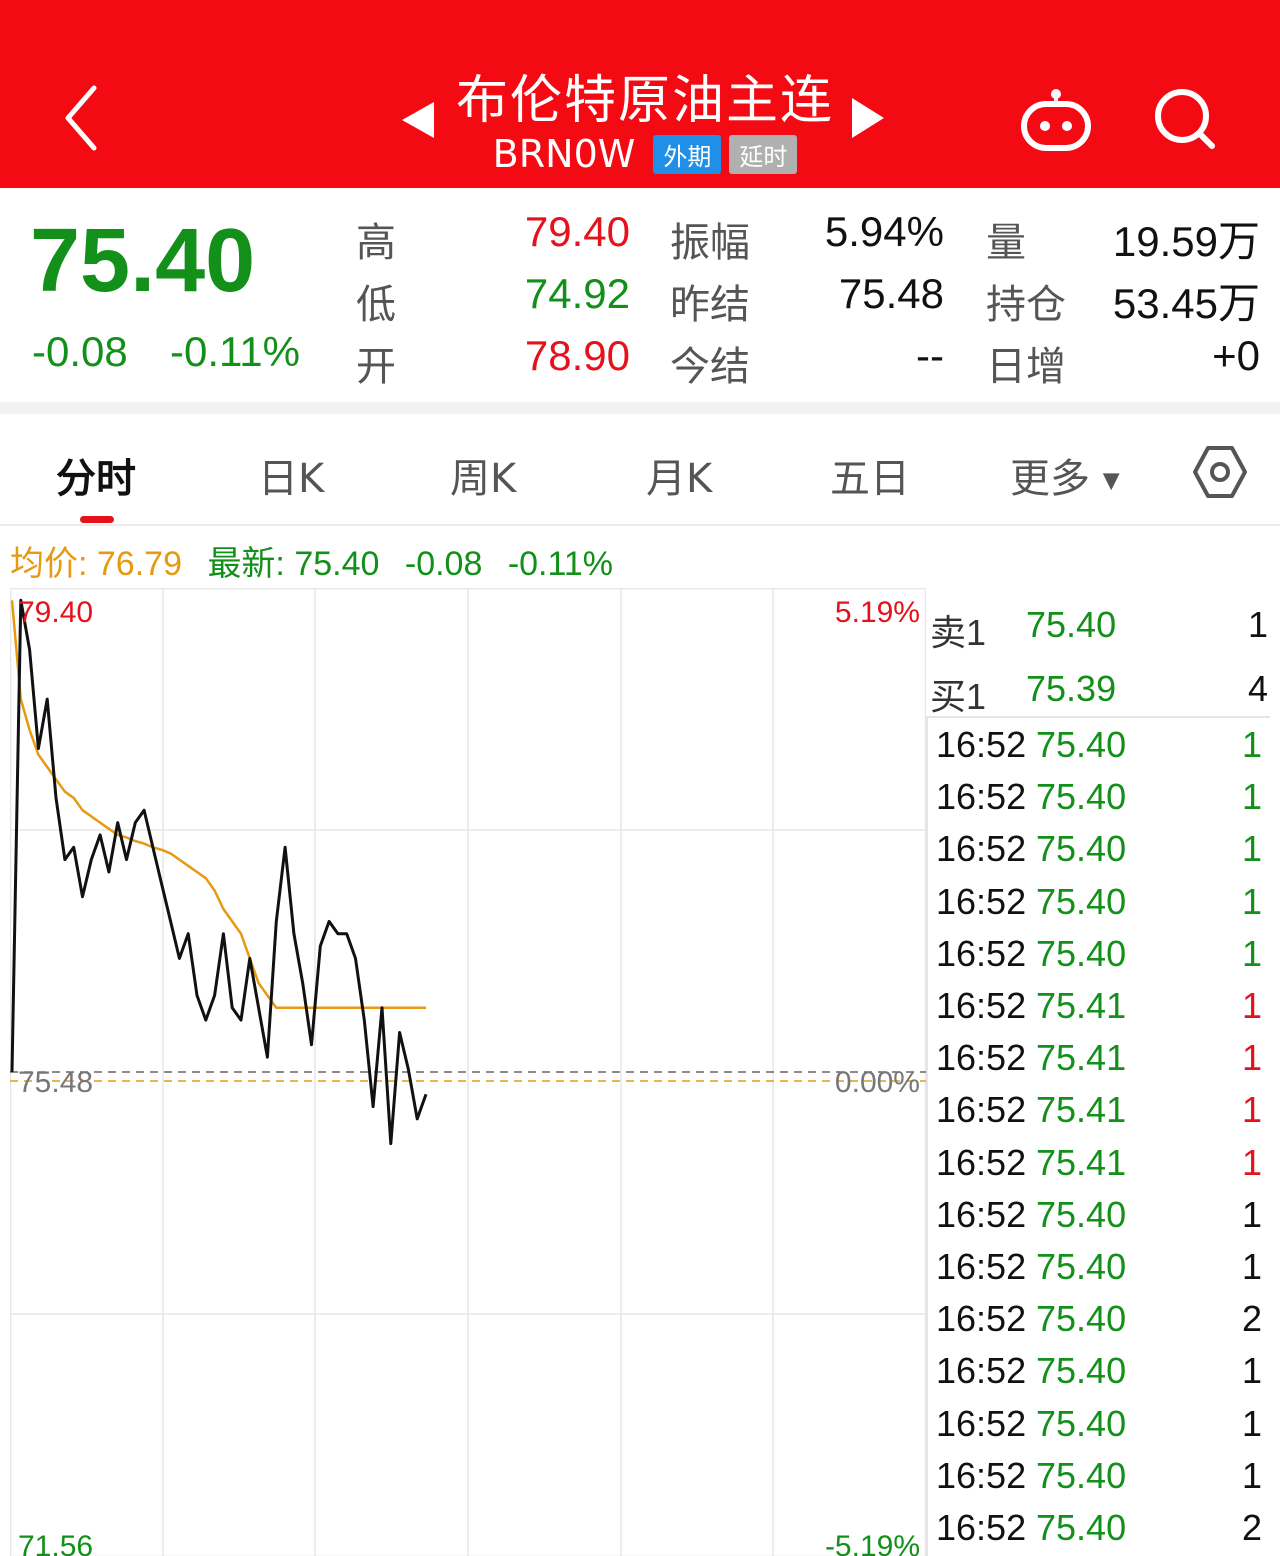 The image size is (1280, 1556). What do you see at coordinates (1098, 654) in the screenshot?
I see `order-book: 卖1 75.40 1 买1 75.39 4` at bounding box center [1098, 654].